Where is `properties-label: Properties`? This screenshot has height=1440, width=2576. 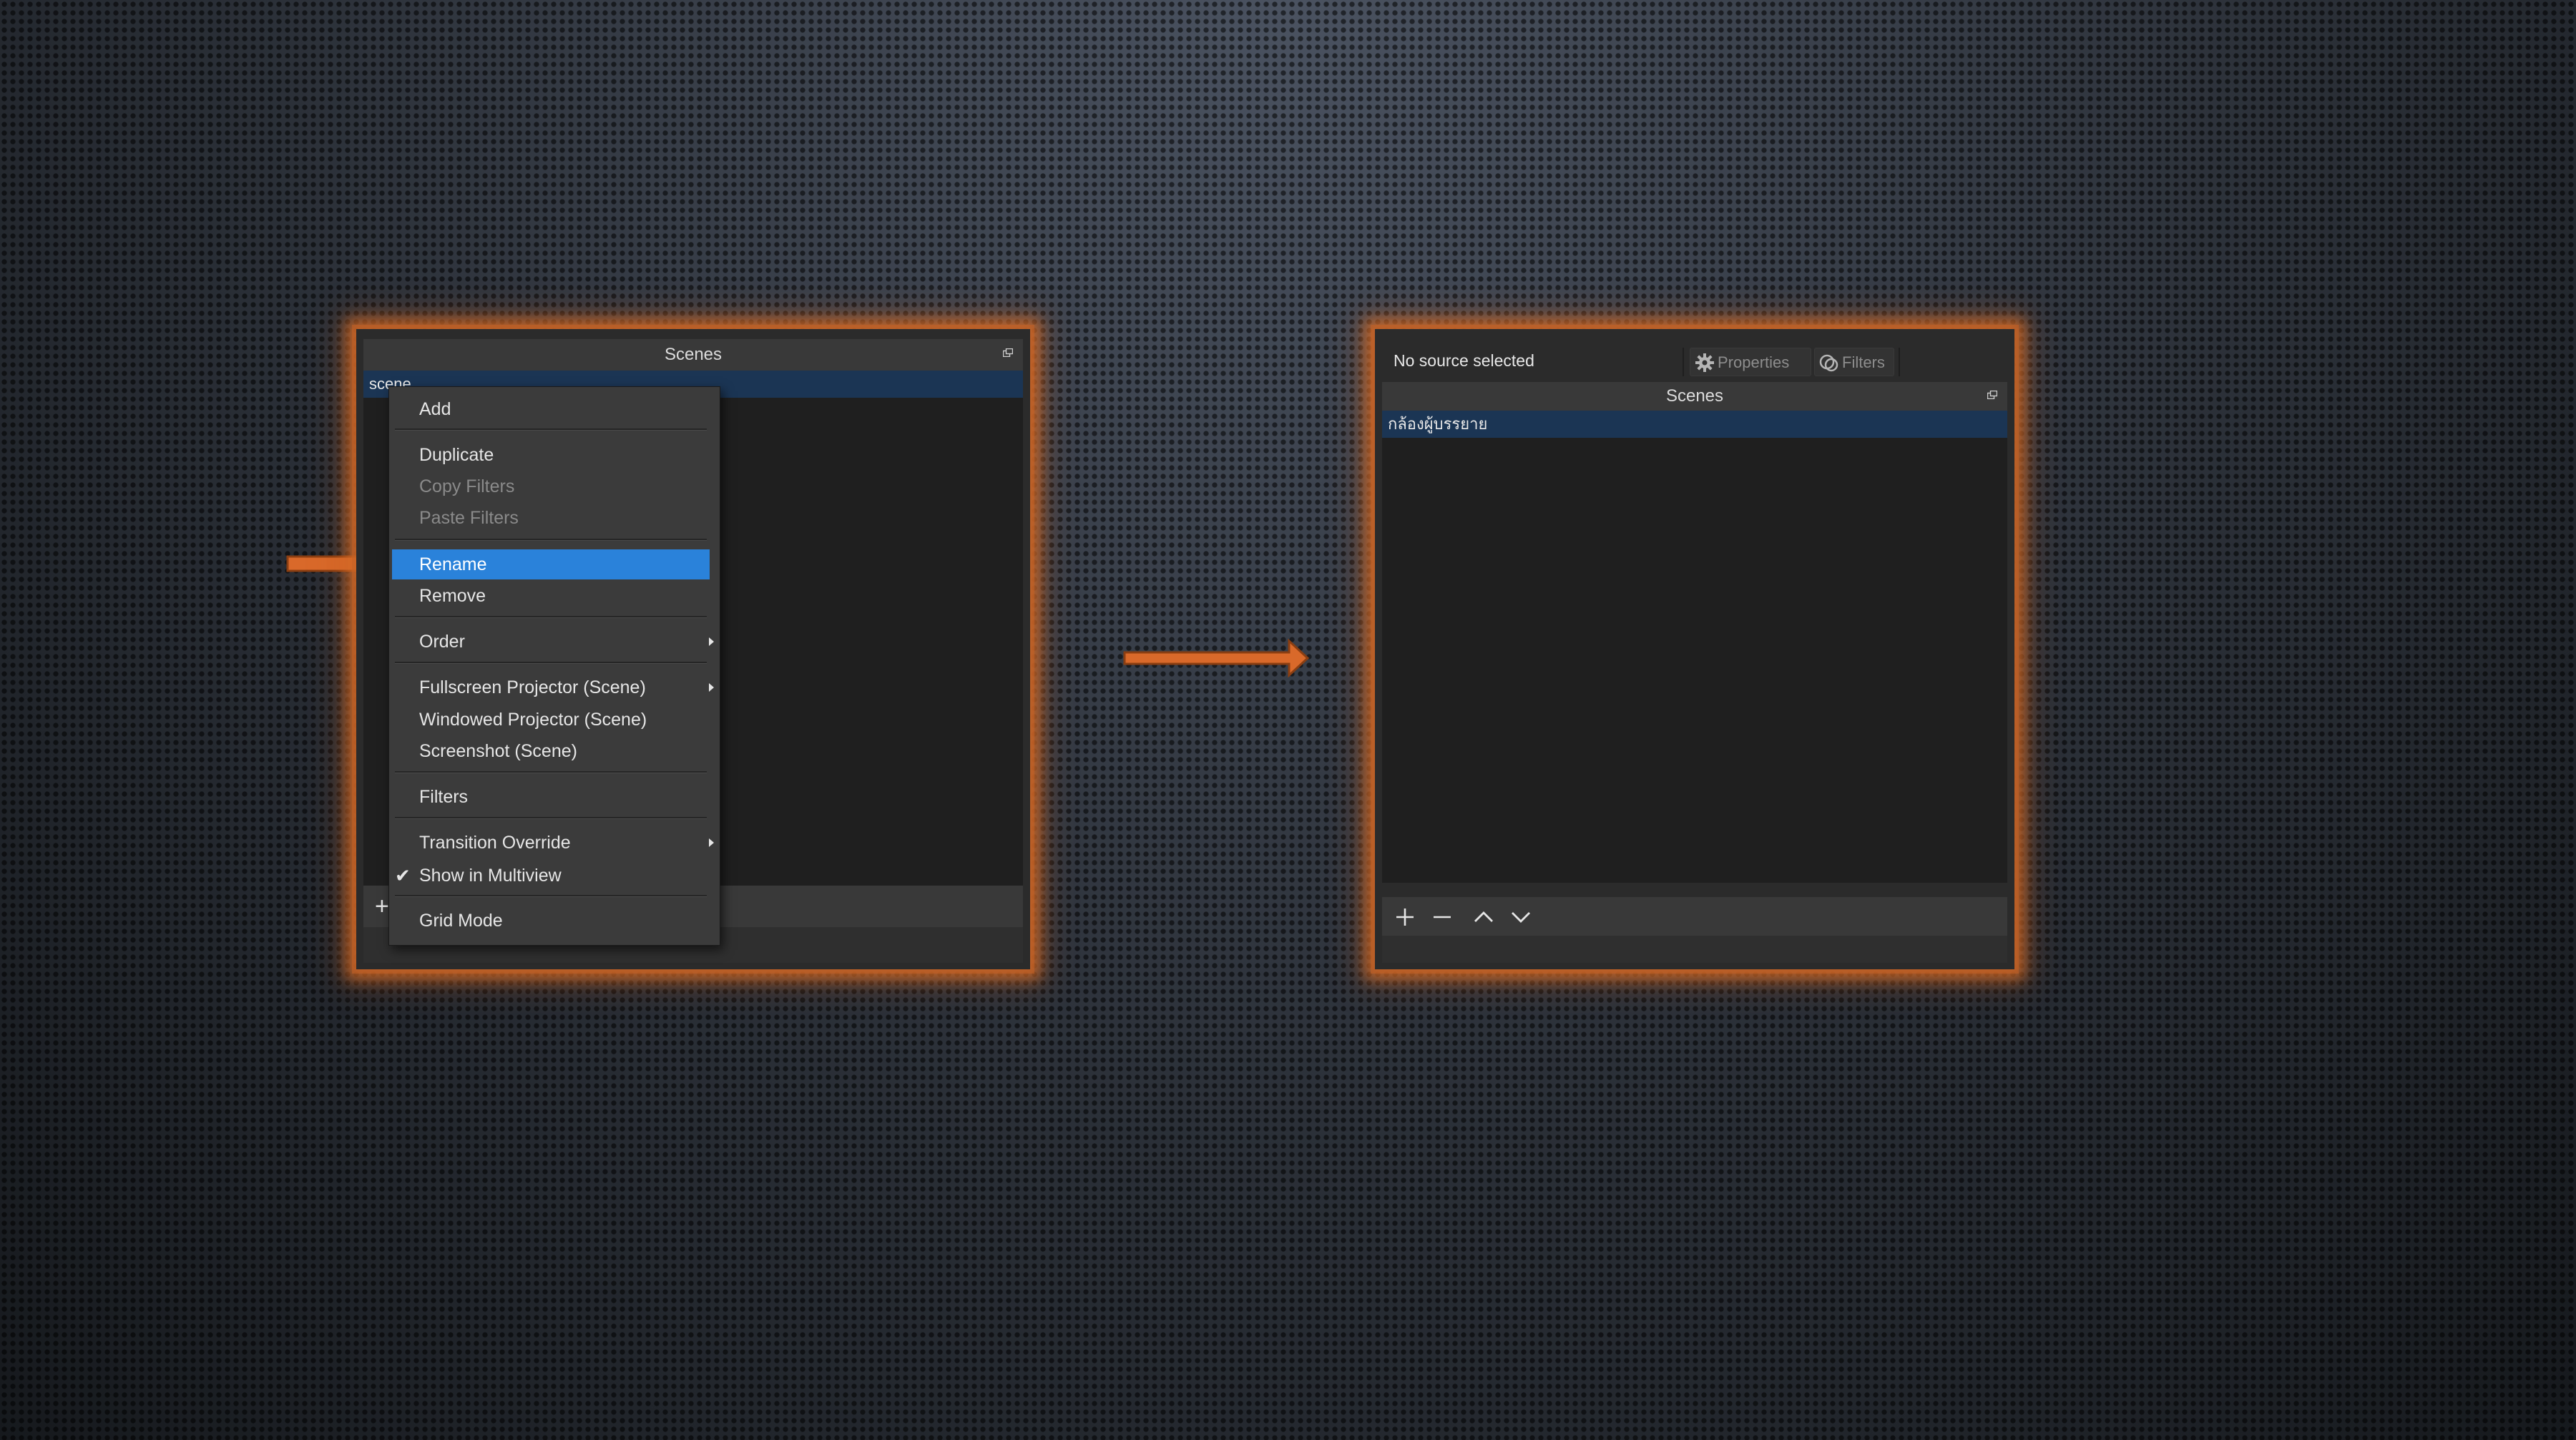 properties-label: Properties is located at coordinates (1754, 362).